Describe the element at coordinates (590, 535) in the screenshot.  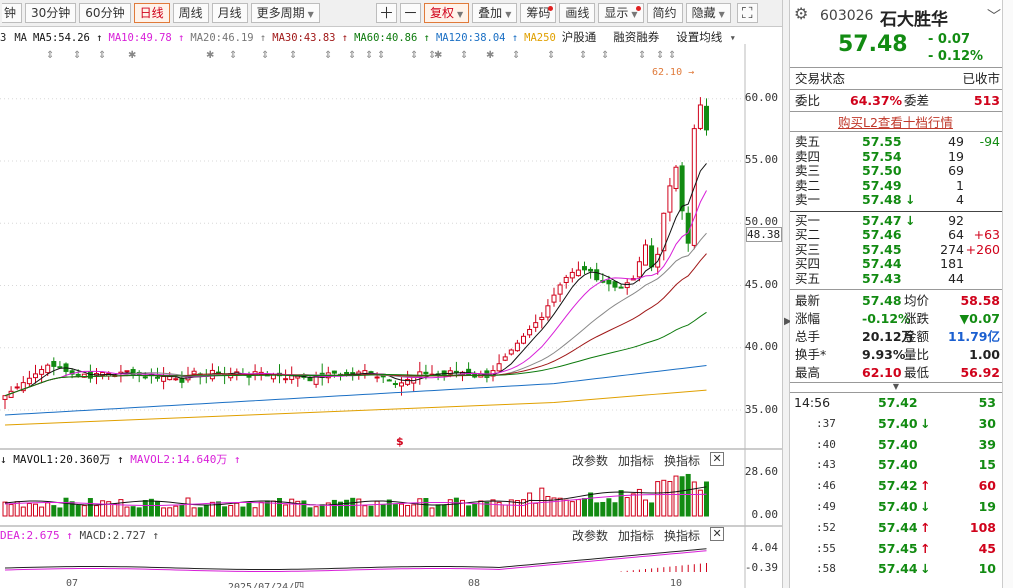
I see `macd-modify-params-button: 改参数` at that location.